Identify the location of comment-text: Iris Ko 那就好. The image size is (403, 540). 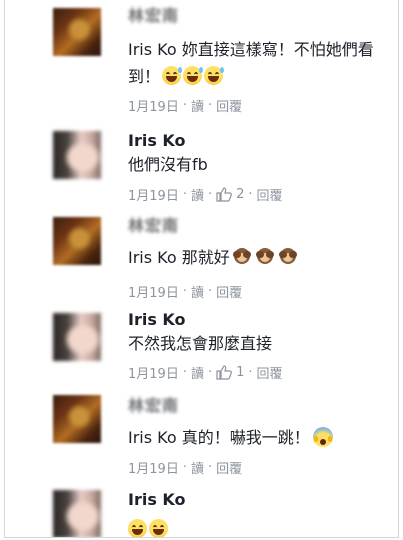
(258, 257).